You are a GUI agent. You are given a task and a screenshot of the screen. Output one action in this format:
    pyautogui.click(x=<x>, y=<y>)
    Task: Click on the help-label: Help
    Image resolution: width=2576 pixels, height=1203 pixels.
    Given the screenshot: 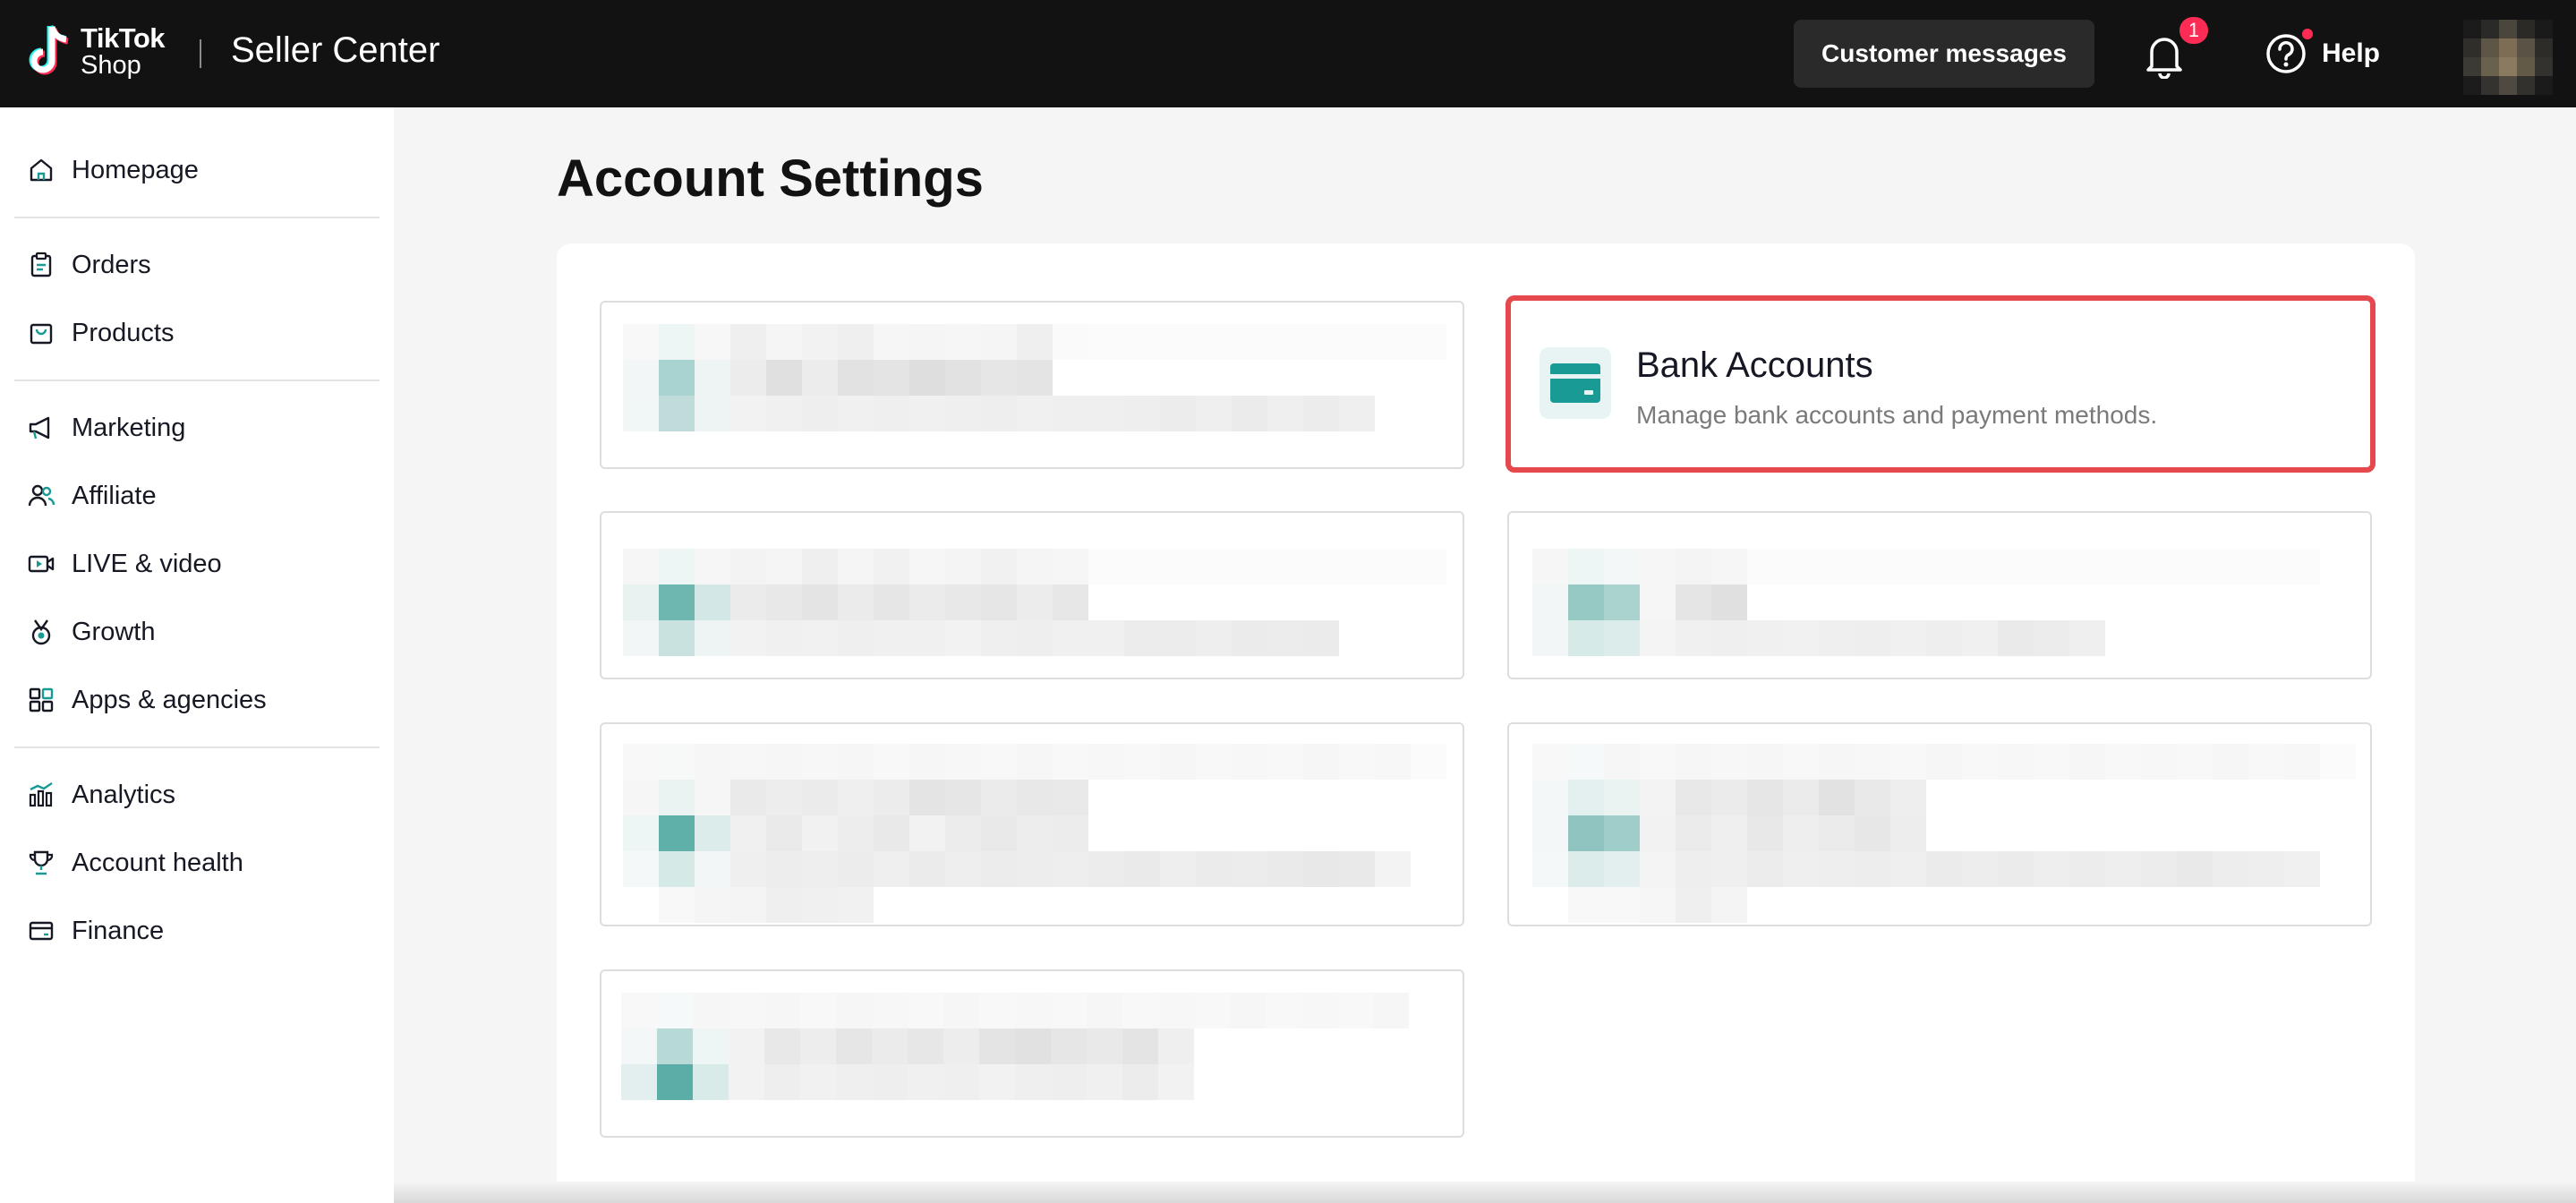 What is the action you would take?
    pyautogui.click(x=2351, y=53)
    